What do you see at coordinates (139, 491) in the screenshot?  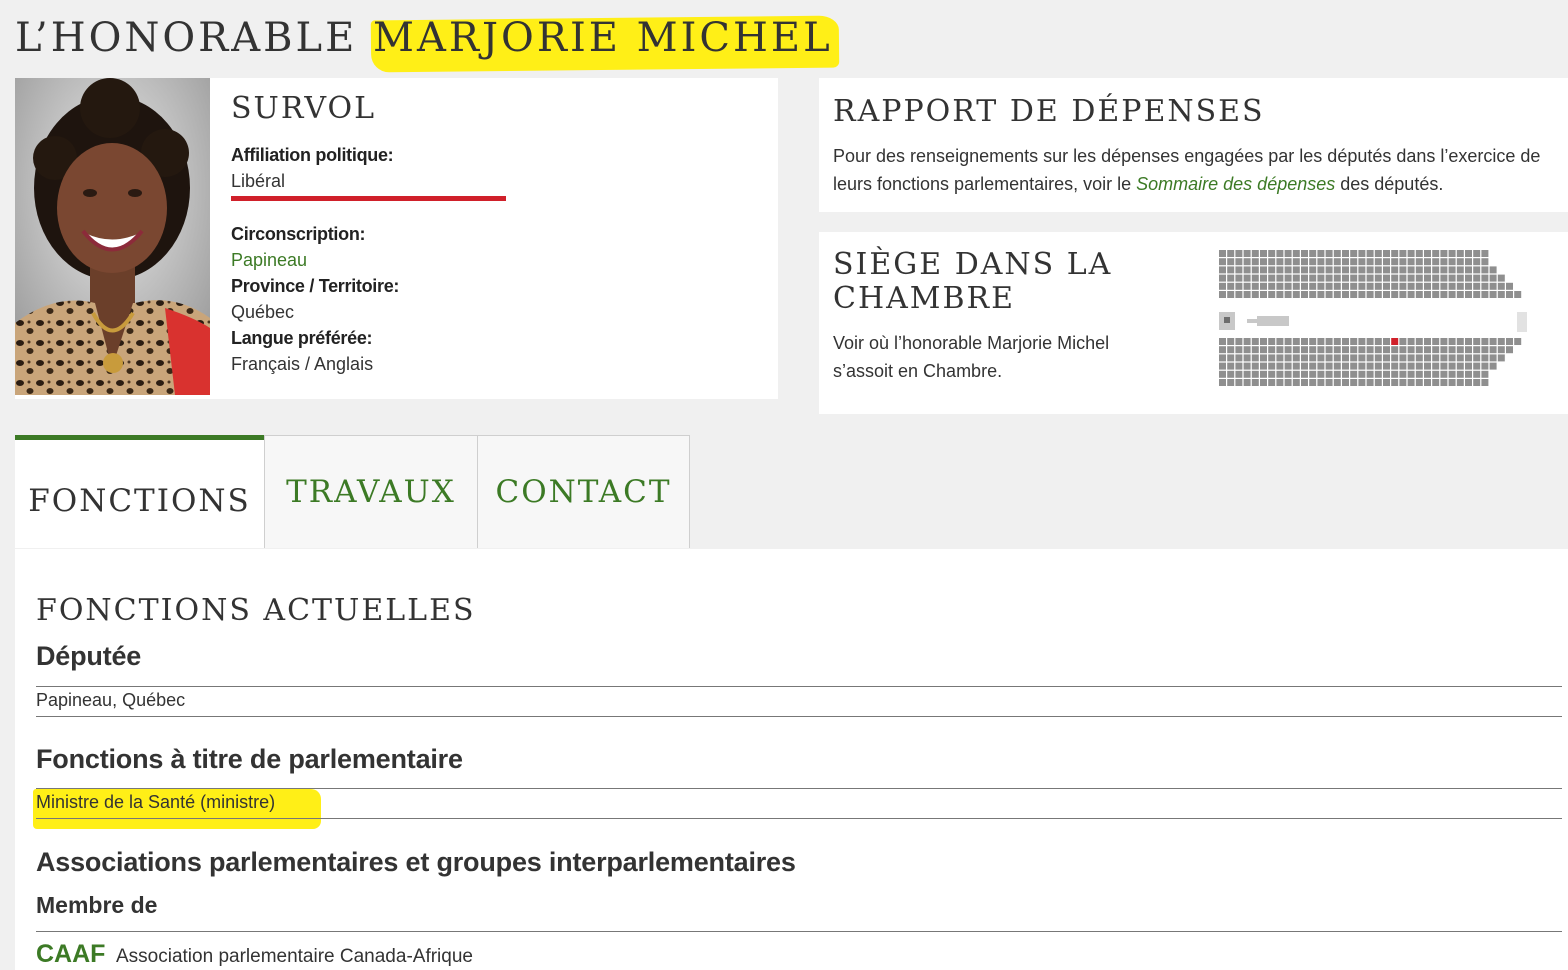 I see `tab-fonctions: FONCTIONS` at bounding box center [139, 491].